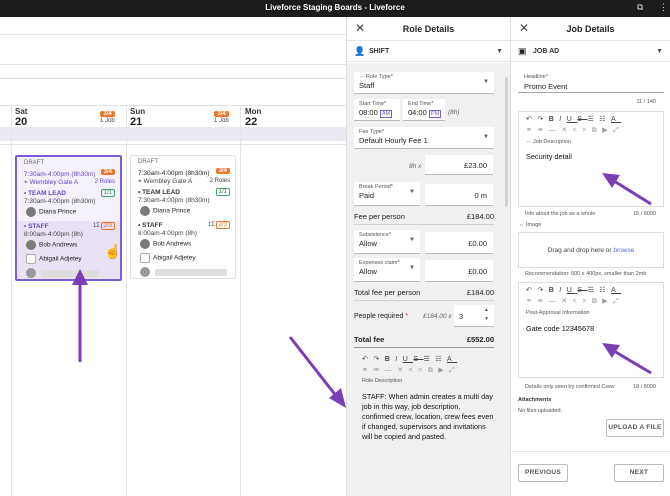 Image resolution: width=670 pixels, height=496 pixels. What do you see at coordinates (640, 7) in the screenshot?
I see `extension-icon: ⧉` at bounding box center [640, 7].